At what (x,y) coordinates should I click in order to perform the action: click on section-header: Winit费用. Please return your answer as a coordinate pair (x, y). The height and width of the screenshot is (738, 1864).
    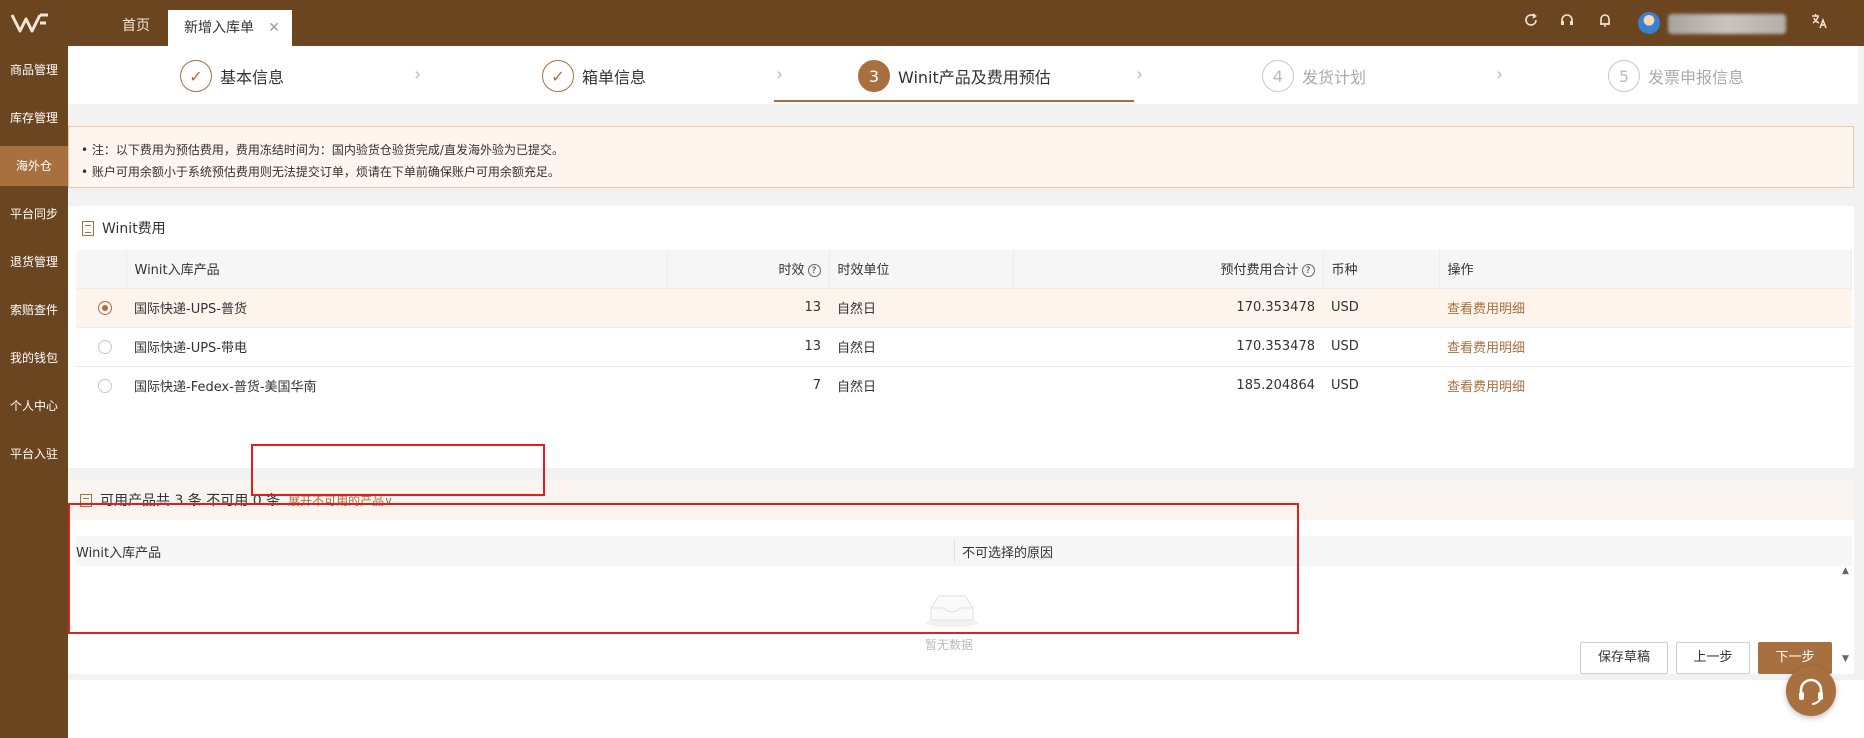
    Looking at the image, I should click on (961, 228).